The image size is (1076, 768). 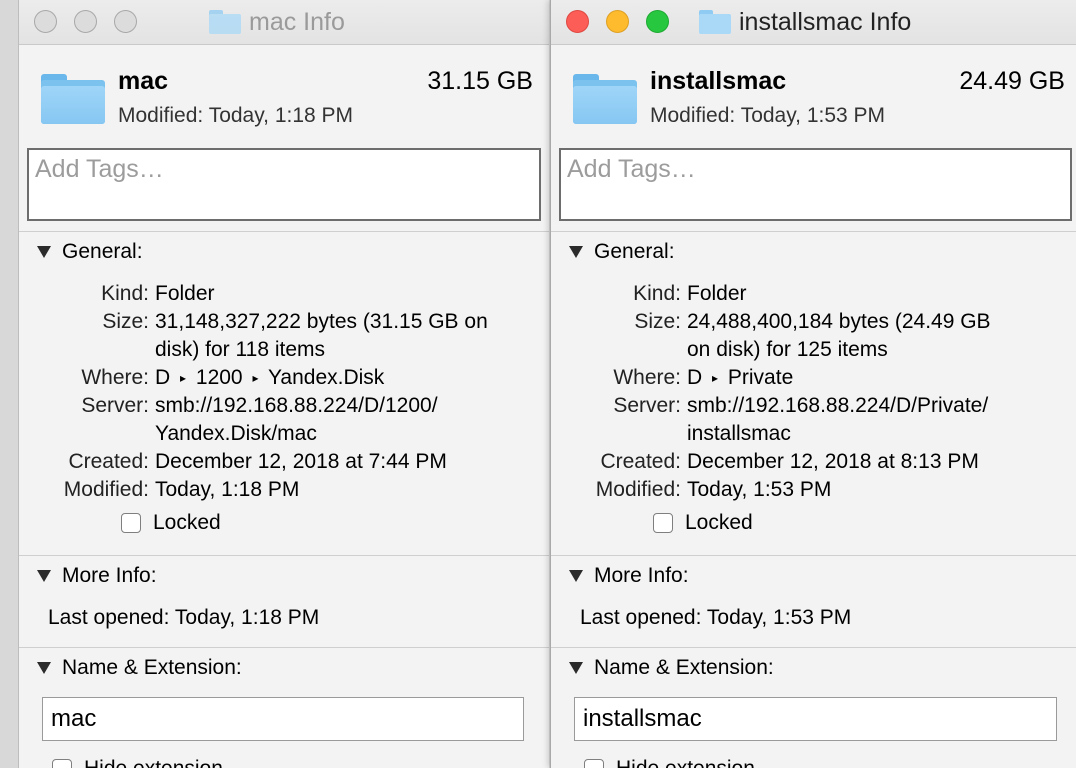 What do you see at coordinates (321, 321) in the screenshot?
I see `size-value: 31,148,327,222 bytes (31.15 GB on` at bounding box center [321, 321].